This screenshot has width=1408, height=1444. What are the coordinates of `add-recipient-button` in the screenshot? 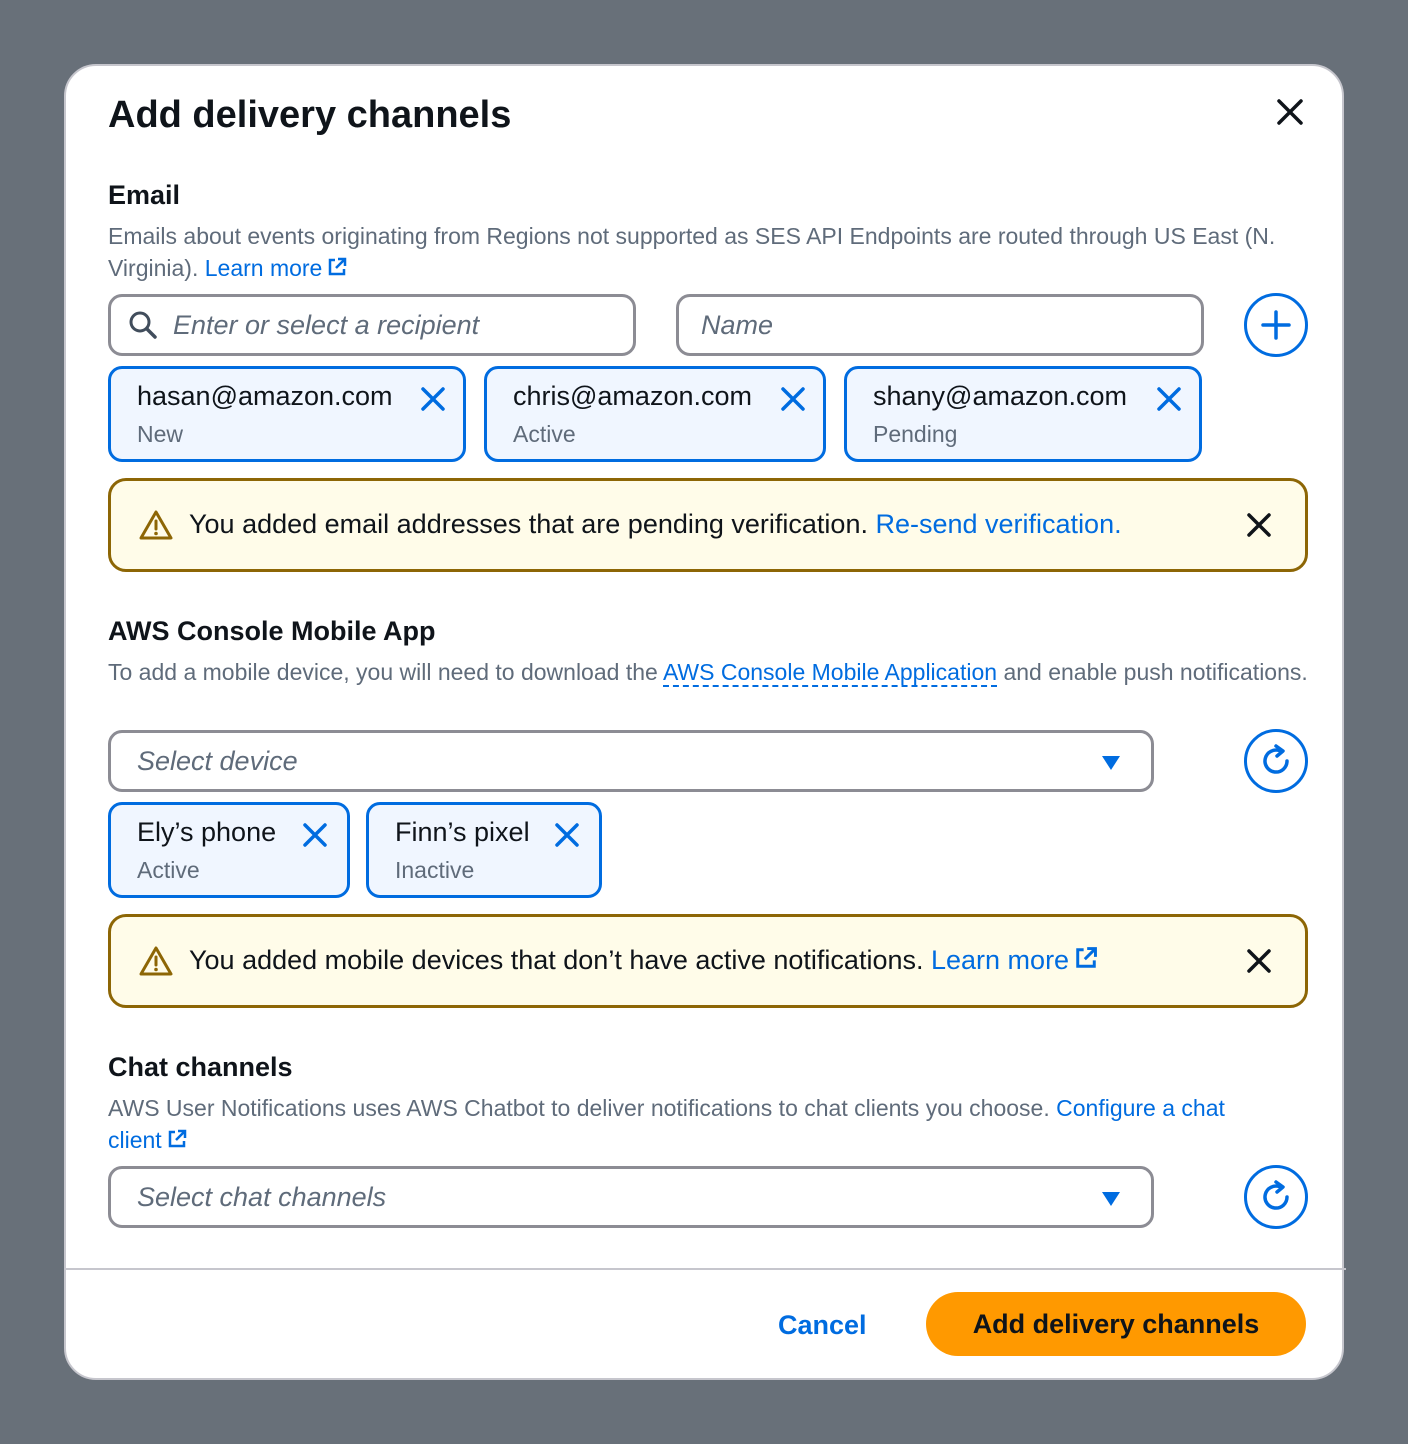 It's located at (1276, 325).